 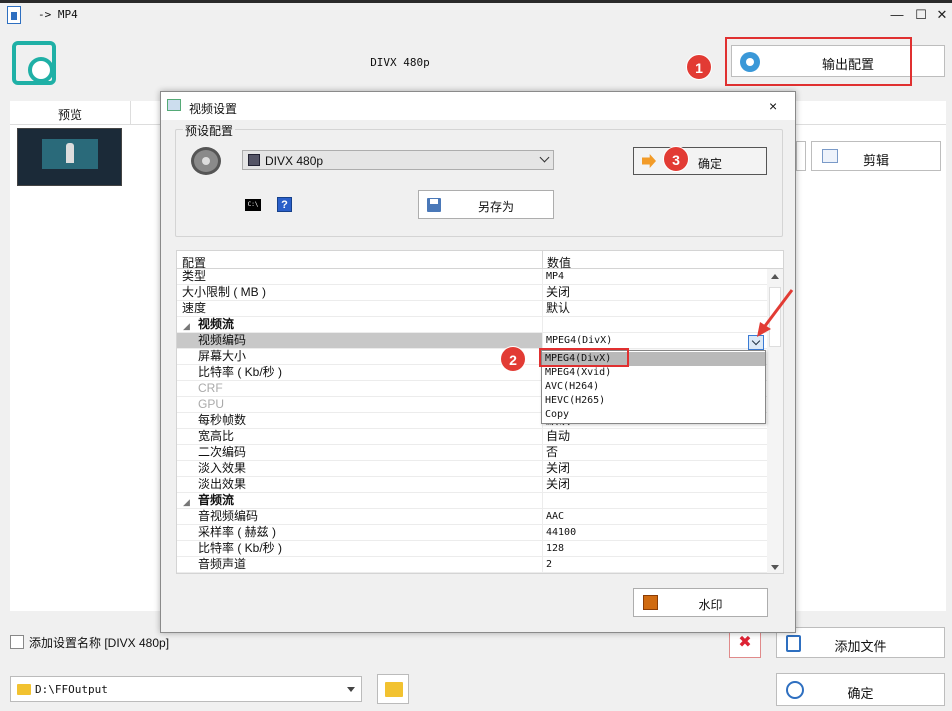 I want to click on confirm-button: 确定, so click(x=860, y=689).